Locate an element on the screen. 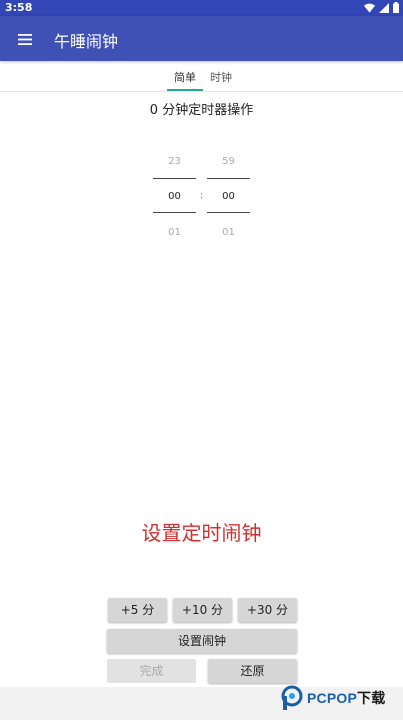 The height and width of the screenshot is (720, 403). set-timer-alarm-label: 设置定时闹钟 is located at coordinates (201, 533).